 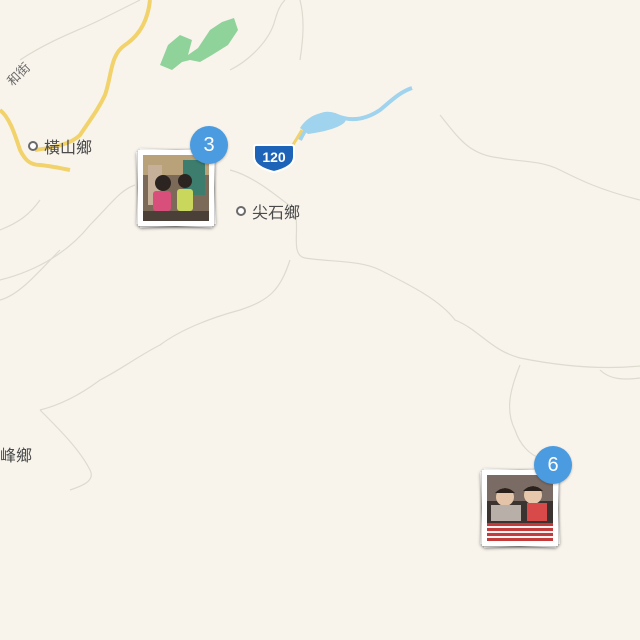 I want to click on photo-count-badge: 6, so click(x=553, y=465).